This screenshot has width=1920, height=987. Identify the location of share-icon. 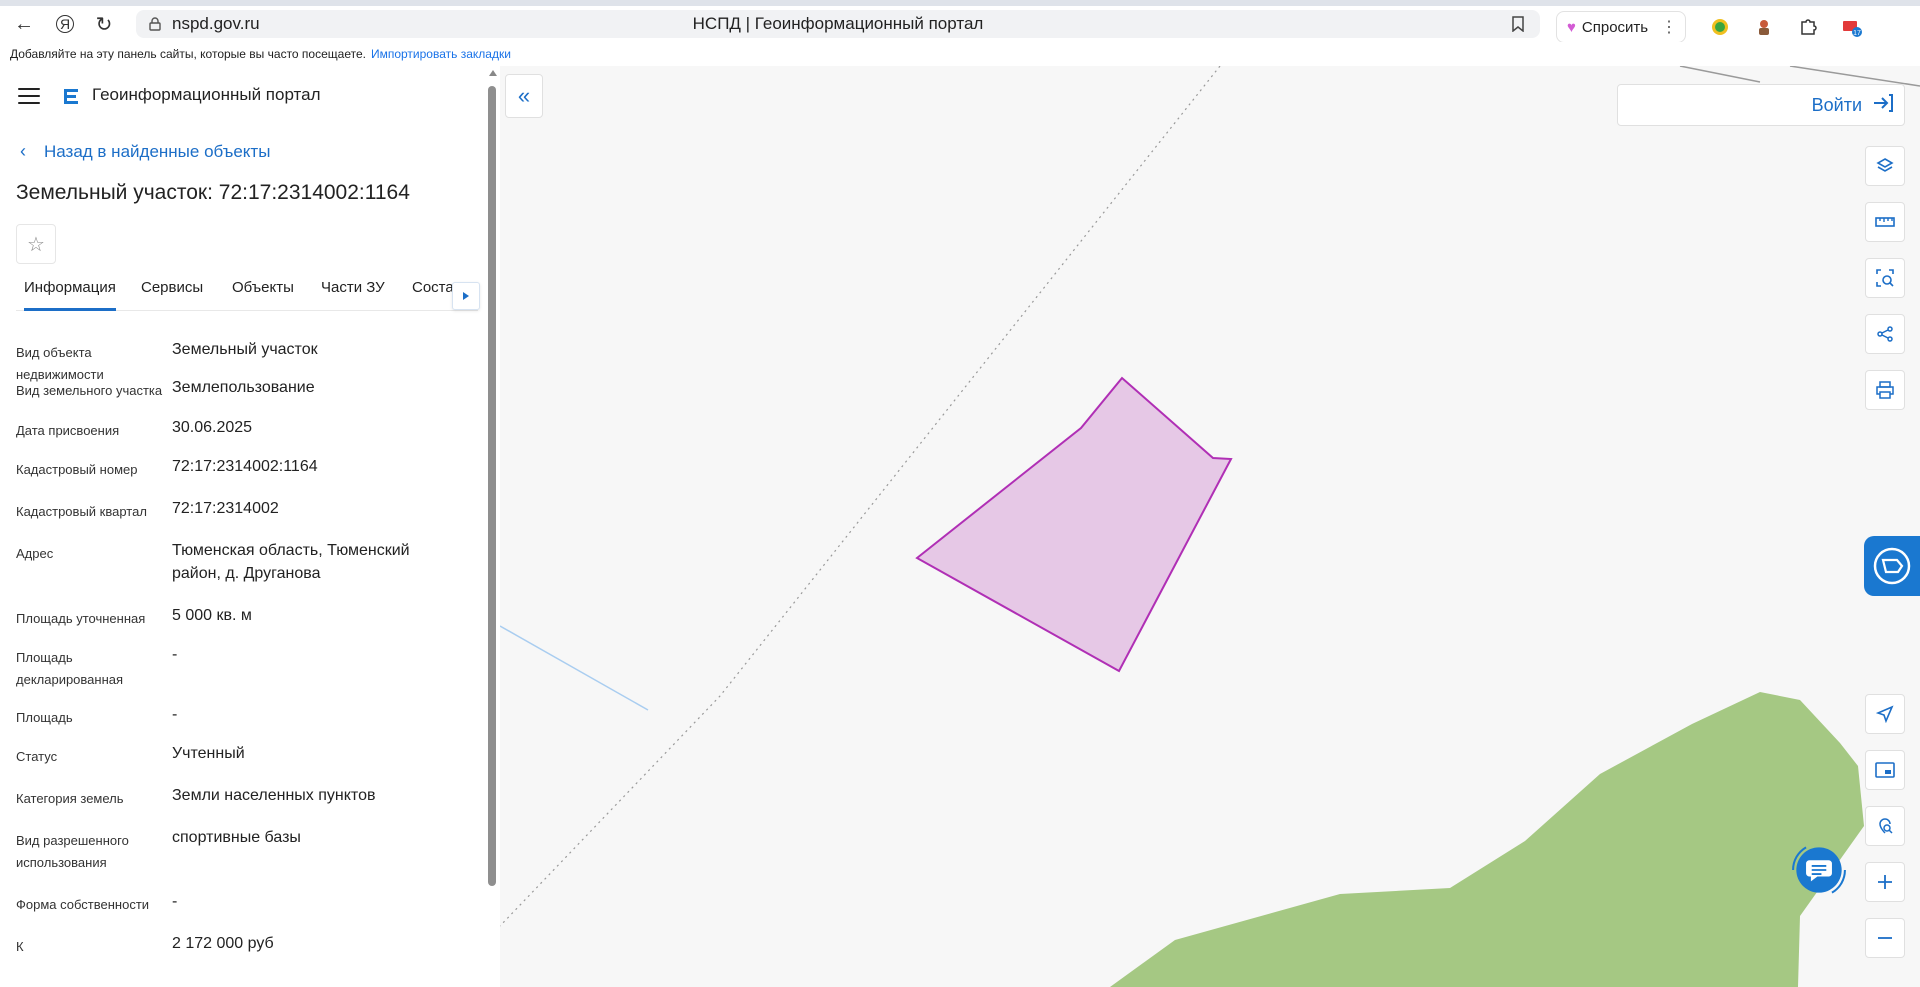
(1885, 334).